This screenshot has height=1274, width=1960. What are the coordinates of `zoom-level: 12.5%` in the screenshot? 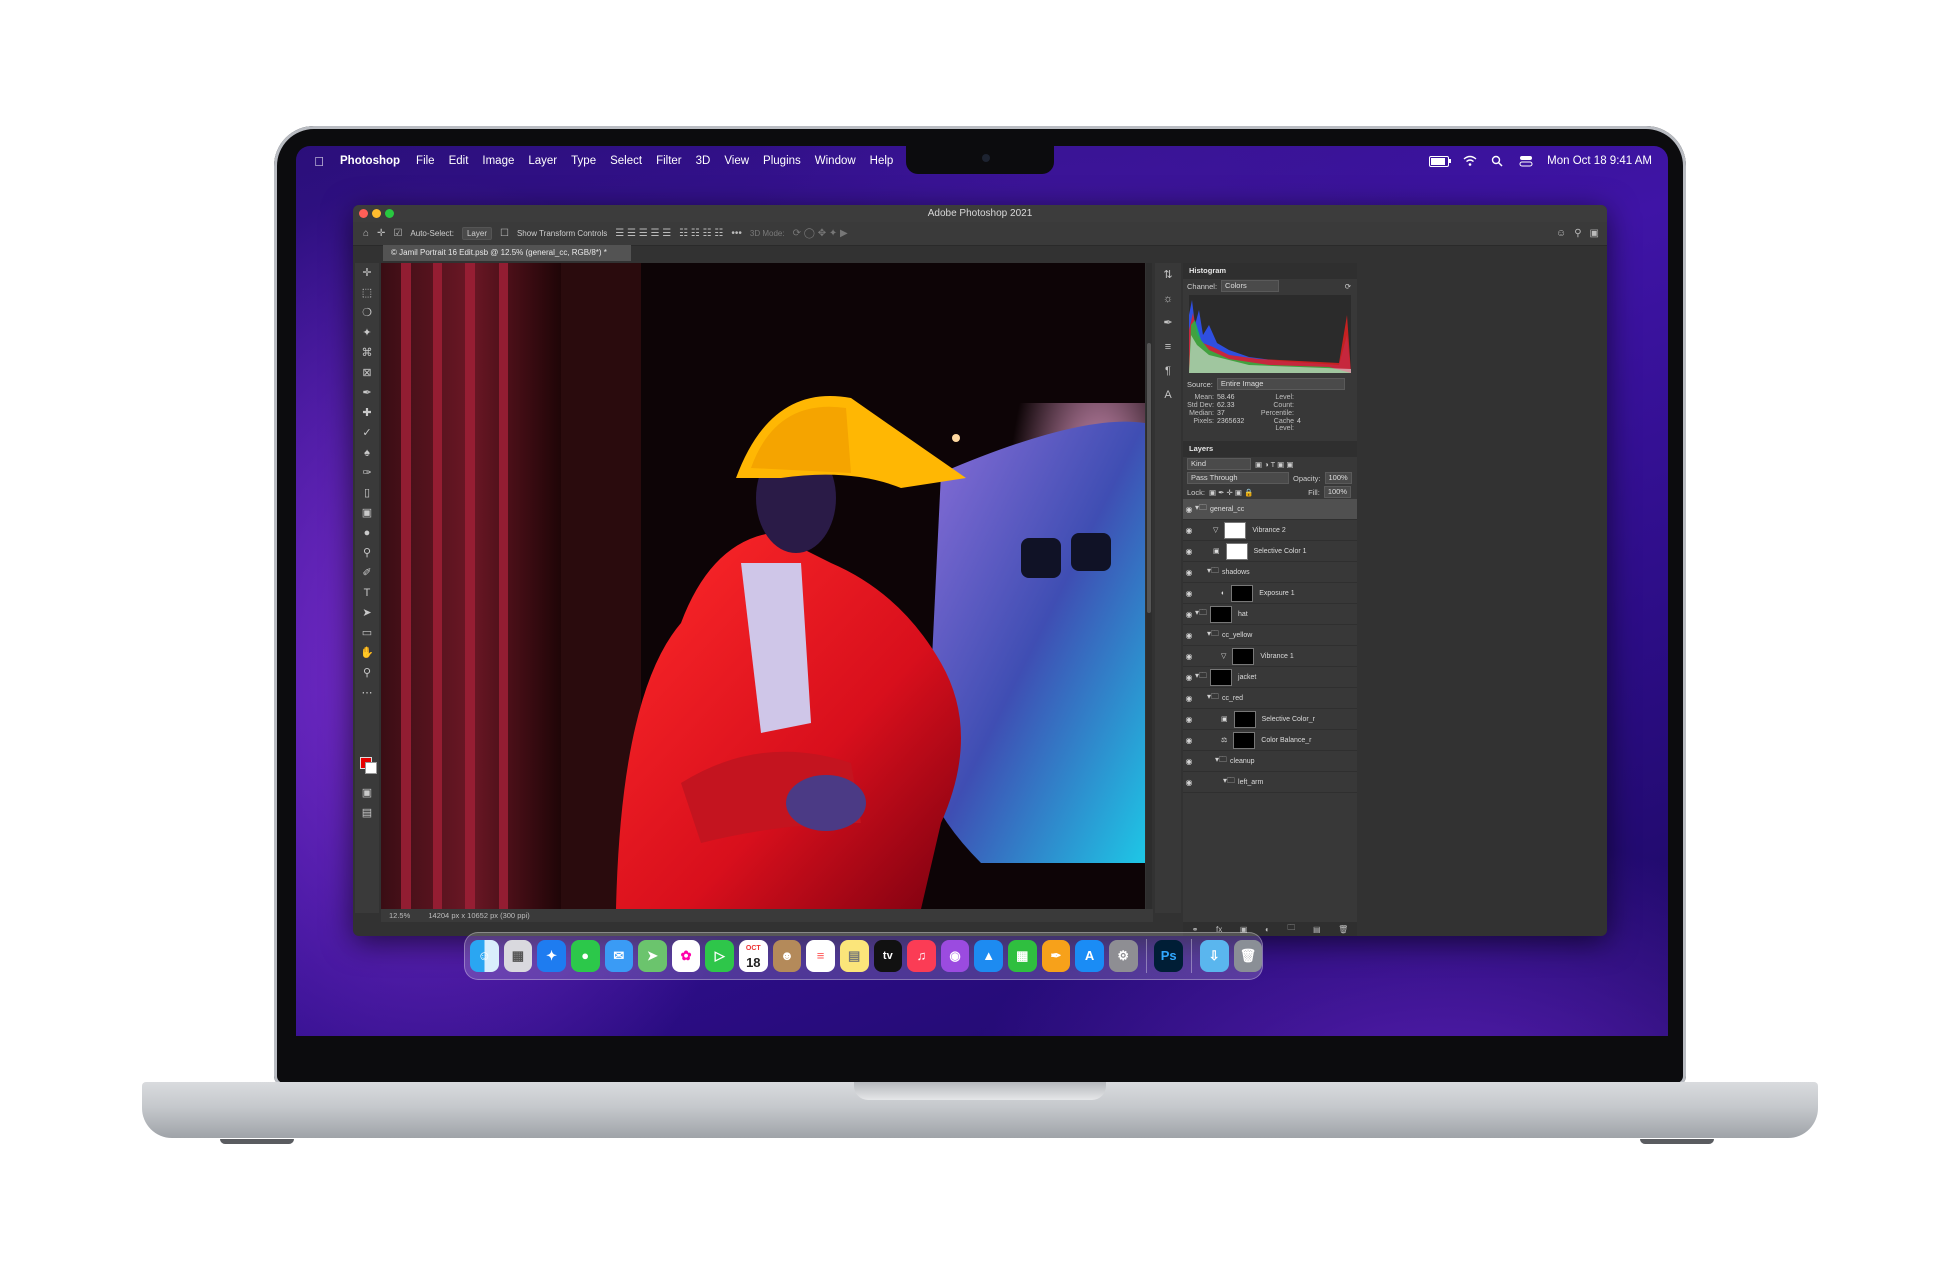 It's located at (399, 915).